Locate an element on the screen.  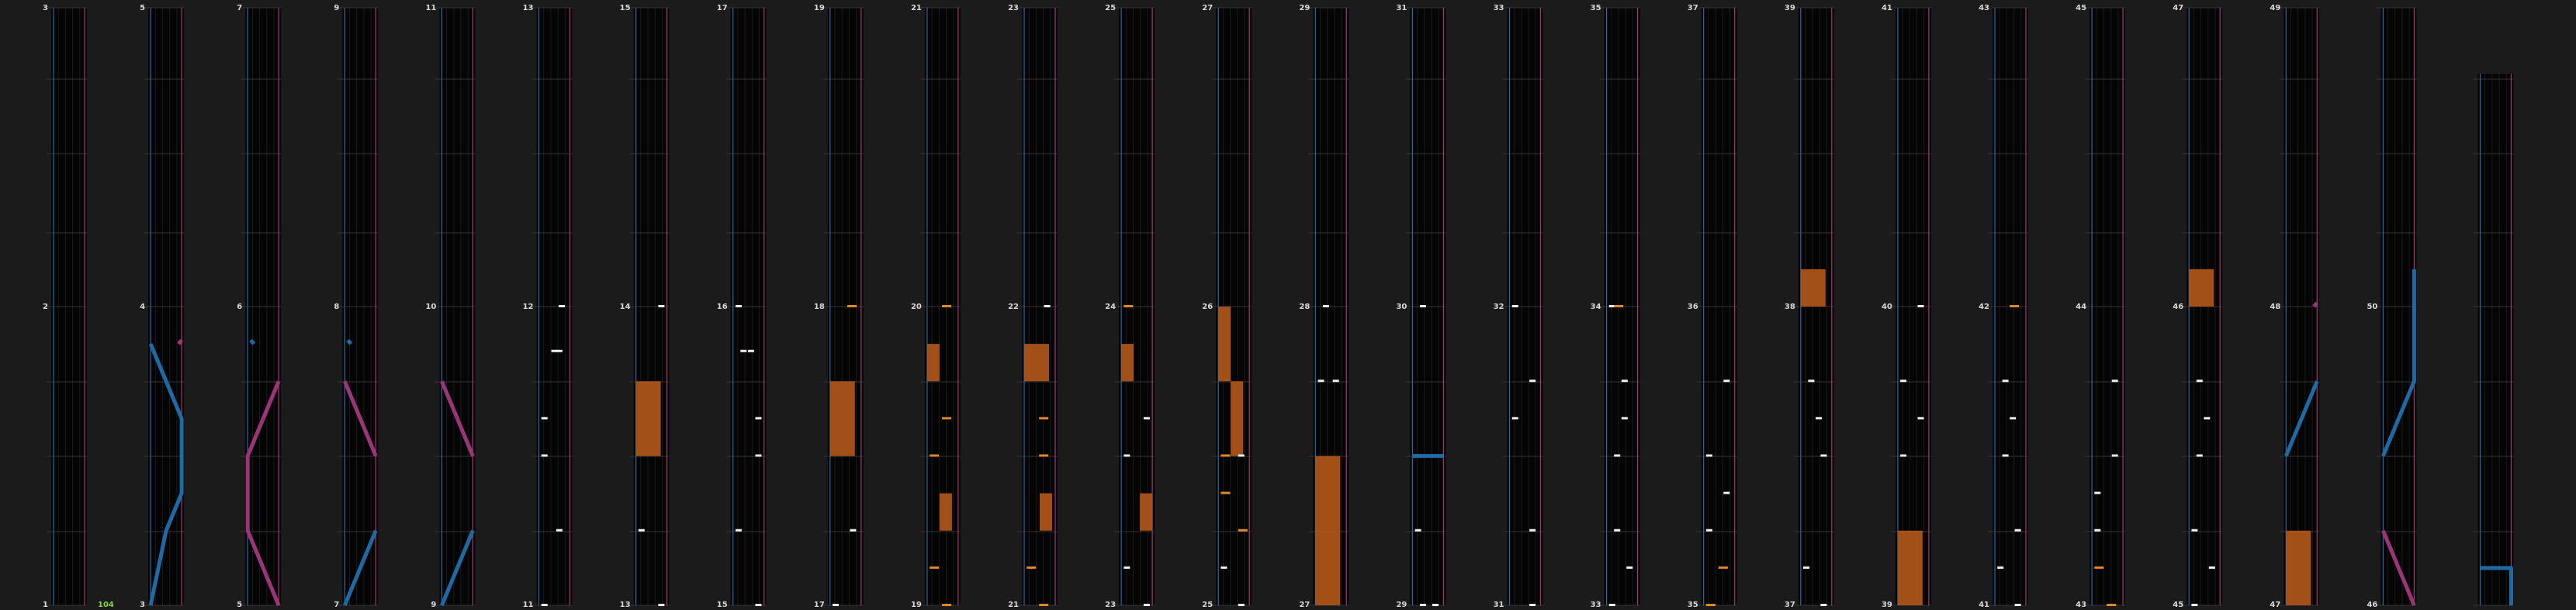
lane-column-22: 45 44 43 is located at coordinates (2101, 306).